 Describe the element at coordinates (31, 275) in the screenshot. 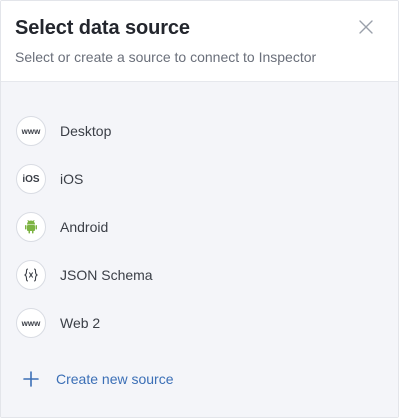

I see `json-braces-icon` at that location.